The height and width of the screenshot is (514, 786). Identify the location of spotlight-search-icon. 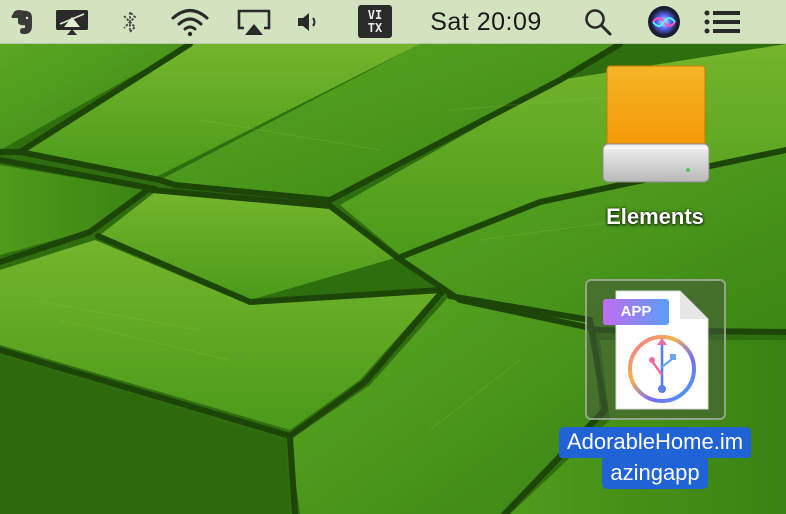
(598, 22).